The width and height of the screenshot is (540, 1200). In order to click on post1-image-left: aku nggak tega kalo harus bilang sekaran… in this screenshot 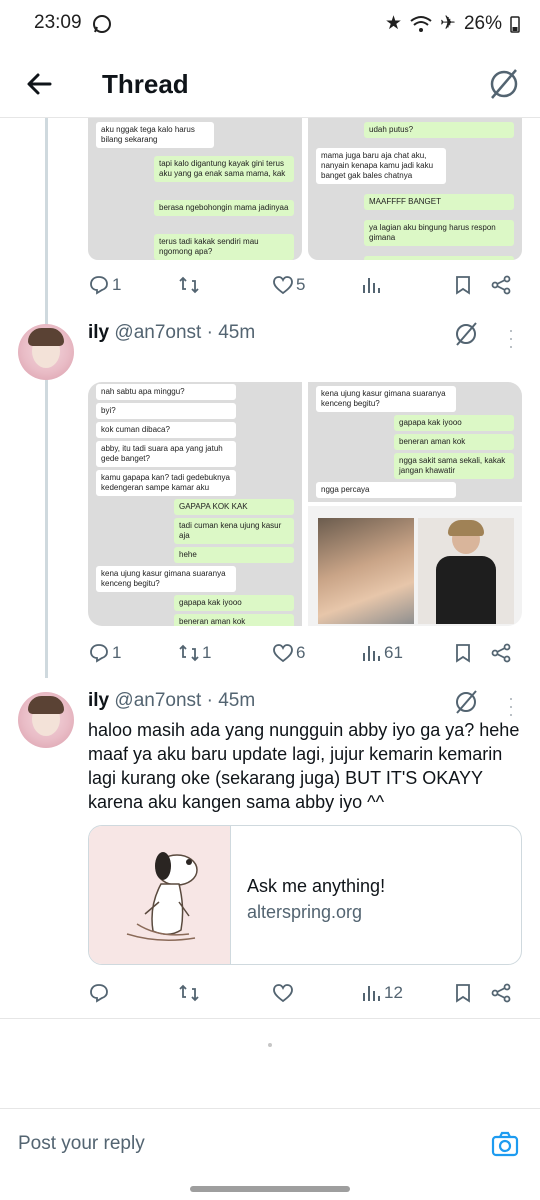, I will do `click(195, 189)`.